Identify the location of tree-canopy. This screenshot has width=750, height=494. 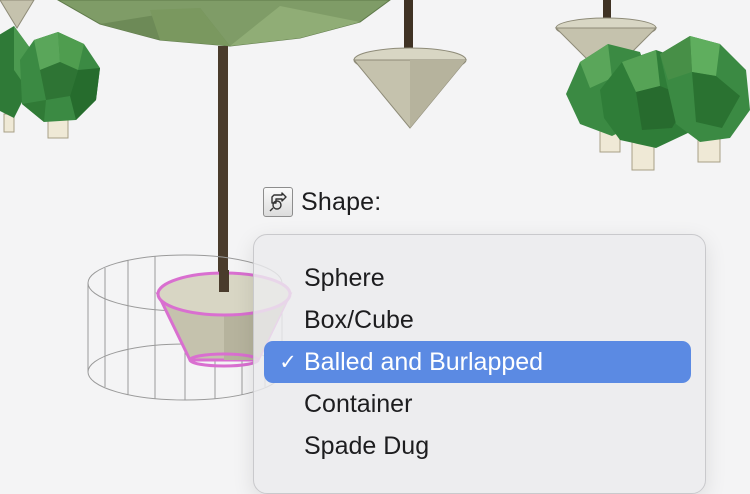
(223, 23).